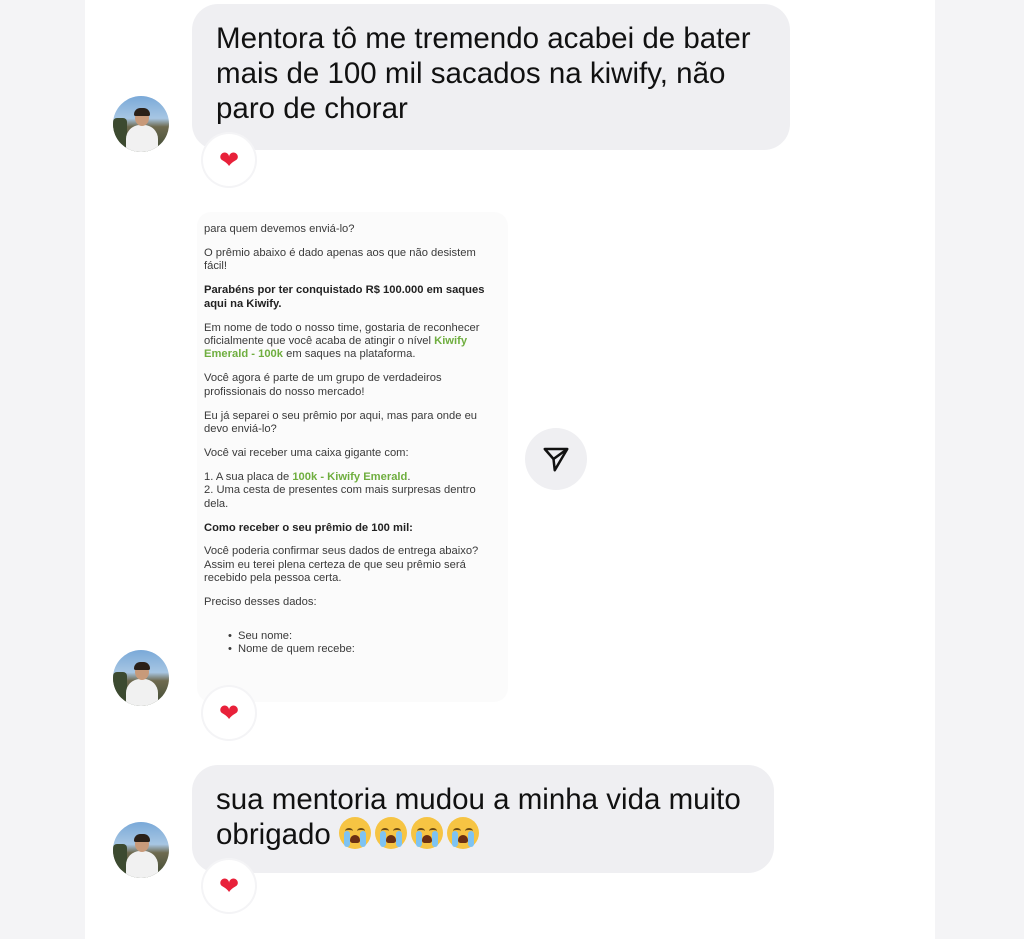  I want to click on post-bold-text: Como receber o seu prêmio de 100 mil:, so click(308, 527).